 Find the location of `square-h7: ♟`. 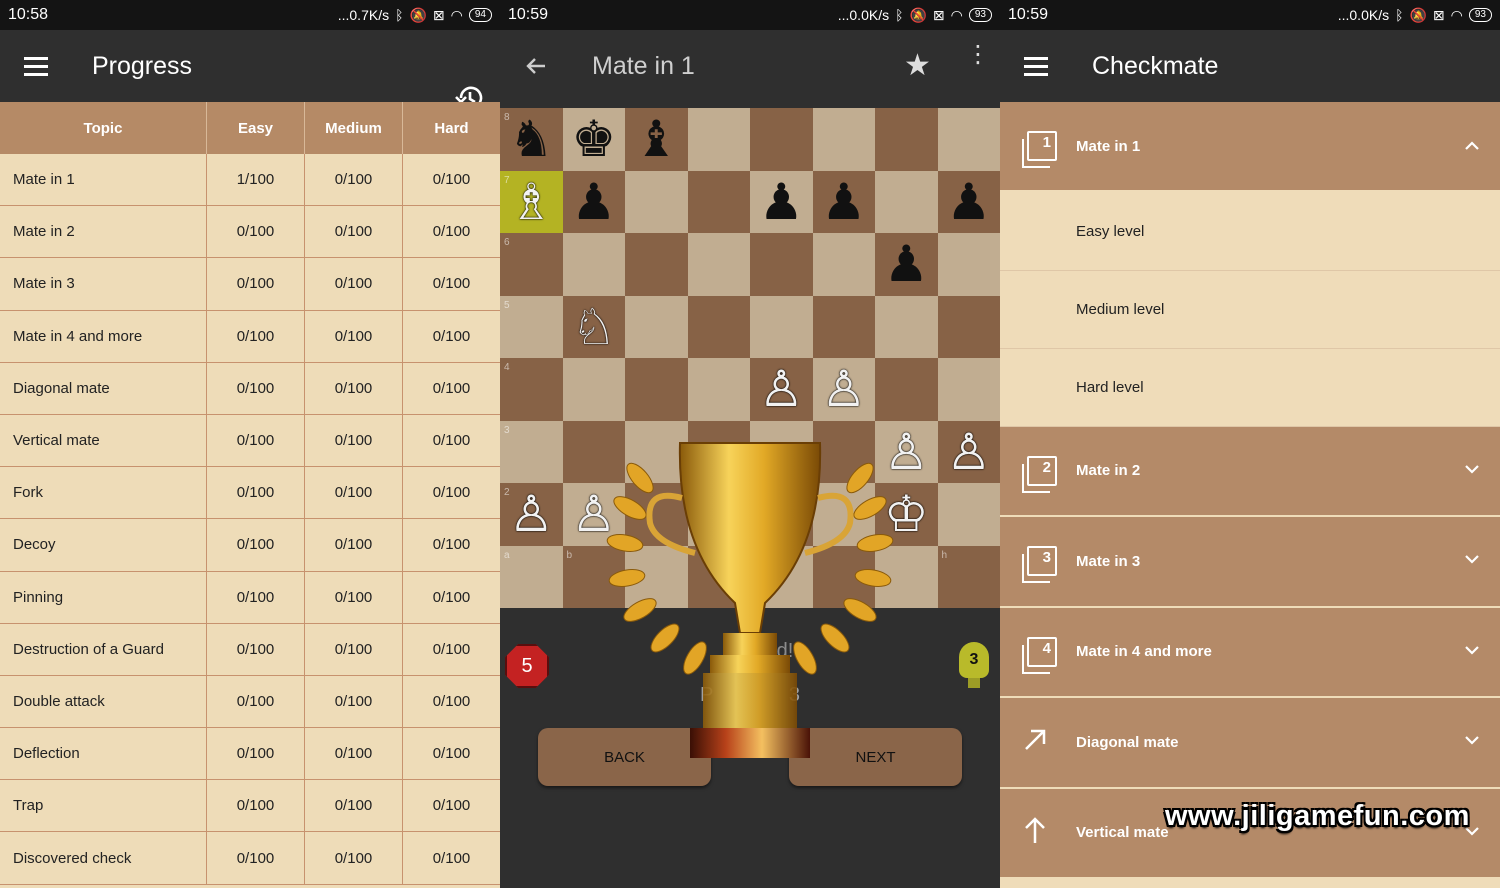

square-h7: ♟ is located at coordinates (968, 201).